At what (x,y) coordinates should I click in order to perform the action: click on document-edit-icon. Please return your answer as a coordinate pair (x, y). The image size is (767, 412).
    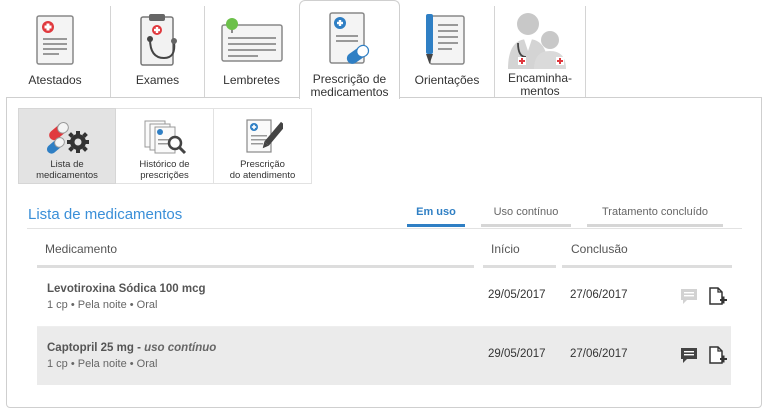
    Looking at the image, I should click on (263, 137).